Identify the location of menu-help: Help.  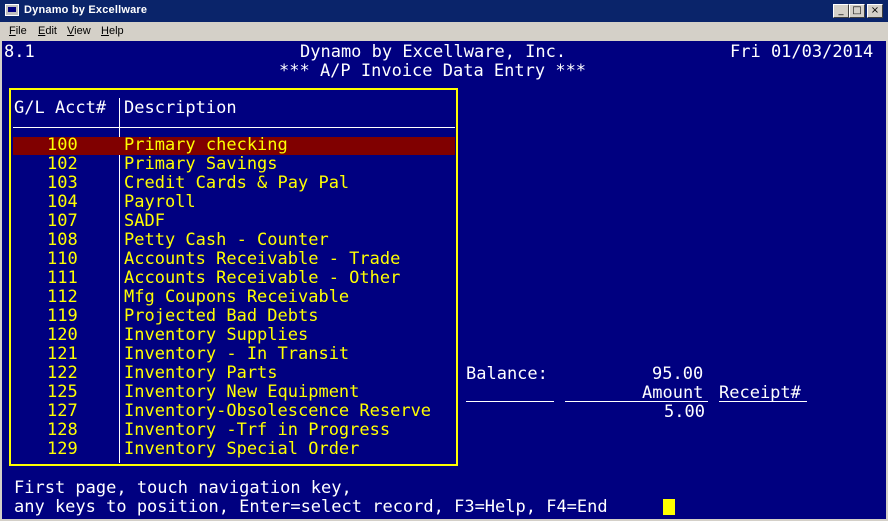
(112, 31).